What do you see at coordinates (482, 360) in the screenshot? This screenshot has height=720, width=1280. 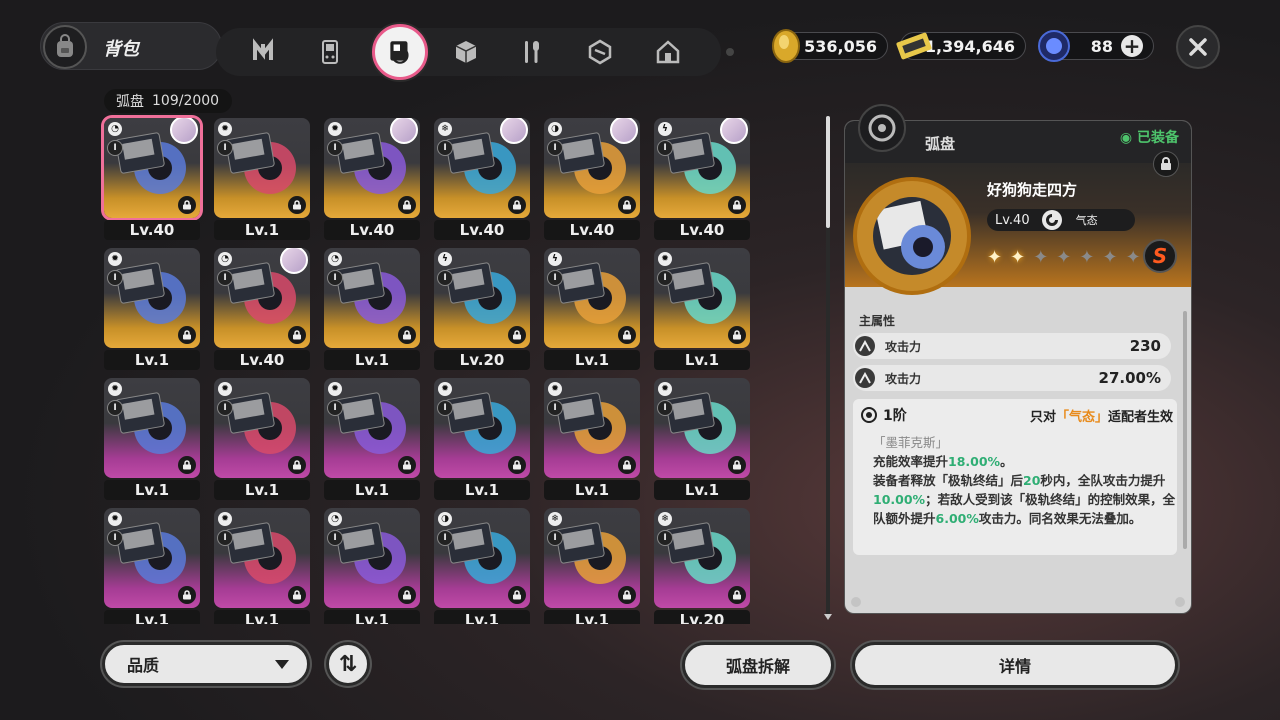 I see `disc-level-label: Lv.20` at bounding box center [482, 360].